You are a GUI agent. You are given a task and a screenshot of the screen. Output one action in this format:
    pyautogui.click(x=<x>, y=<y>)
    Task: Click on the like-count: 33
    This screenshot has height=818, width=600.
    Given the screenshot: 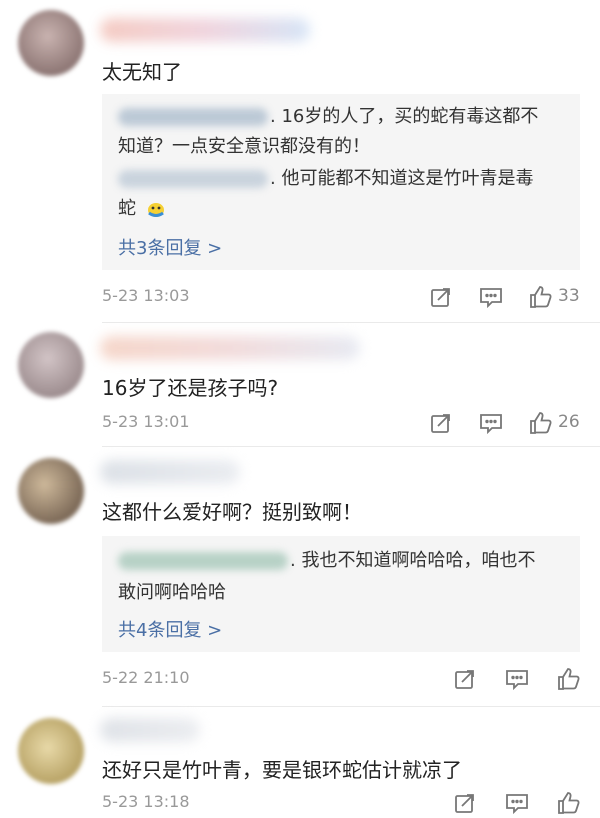 What is the action you would take?
    pyautogui.click(x=569, y=296)
    